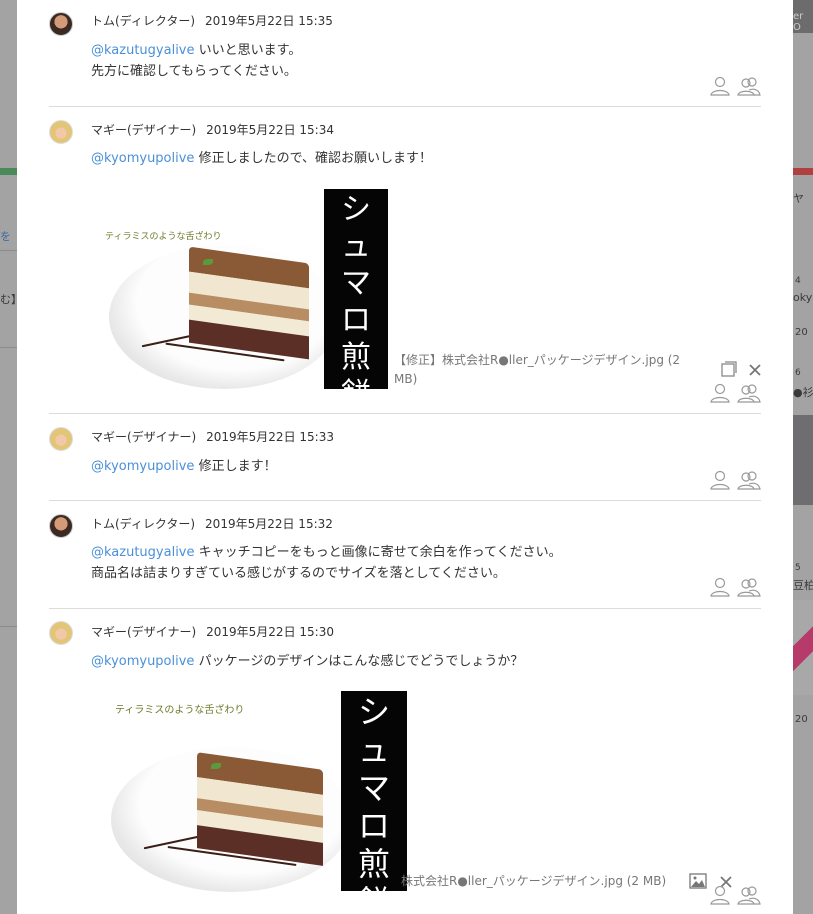  What do you see at coordinates (8, 457) in the screenshot?
I see `background-page-left: を む】` at bounding box center [8, 457].